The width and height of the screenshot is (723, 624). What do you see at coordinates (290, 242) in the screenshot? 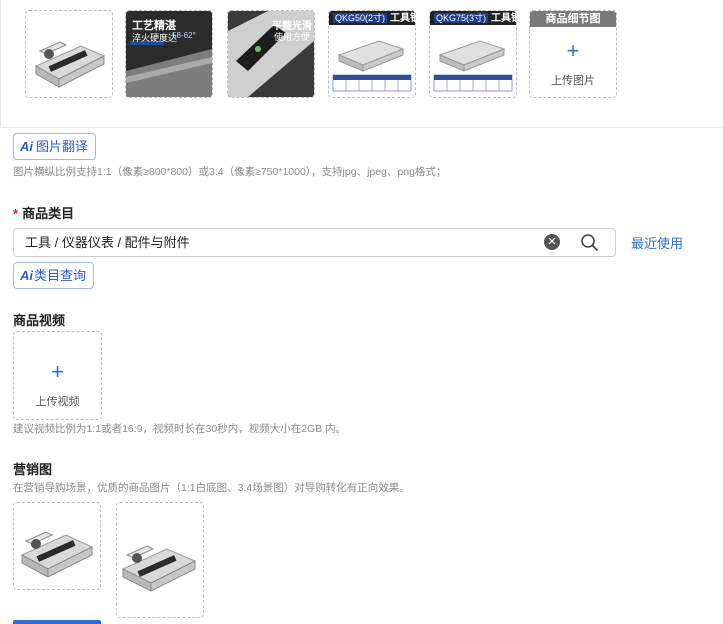
I see `category-input: 工具 / 仪器仪表 / 配件与附件` at bounding box center [290, 242].